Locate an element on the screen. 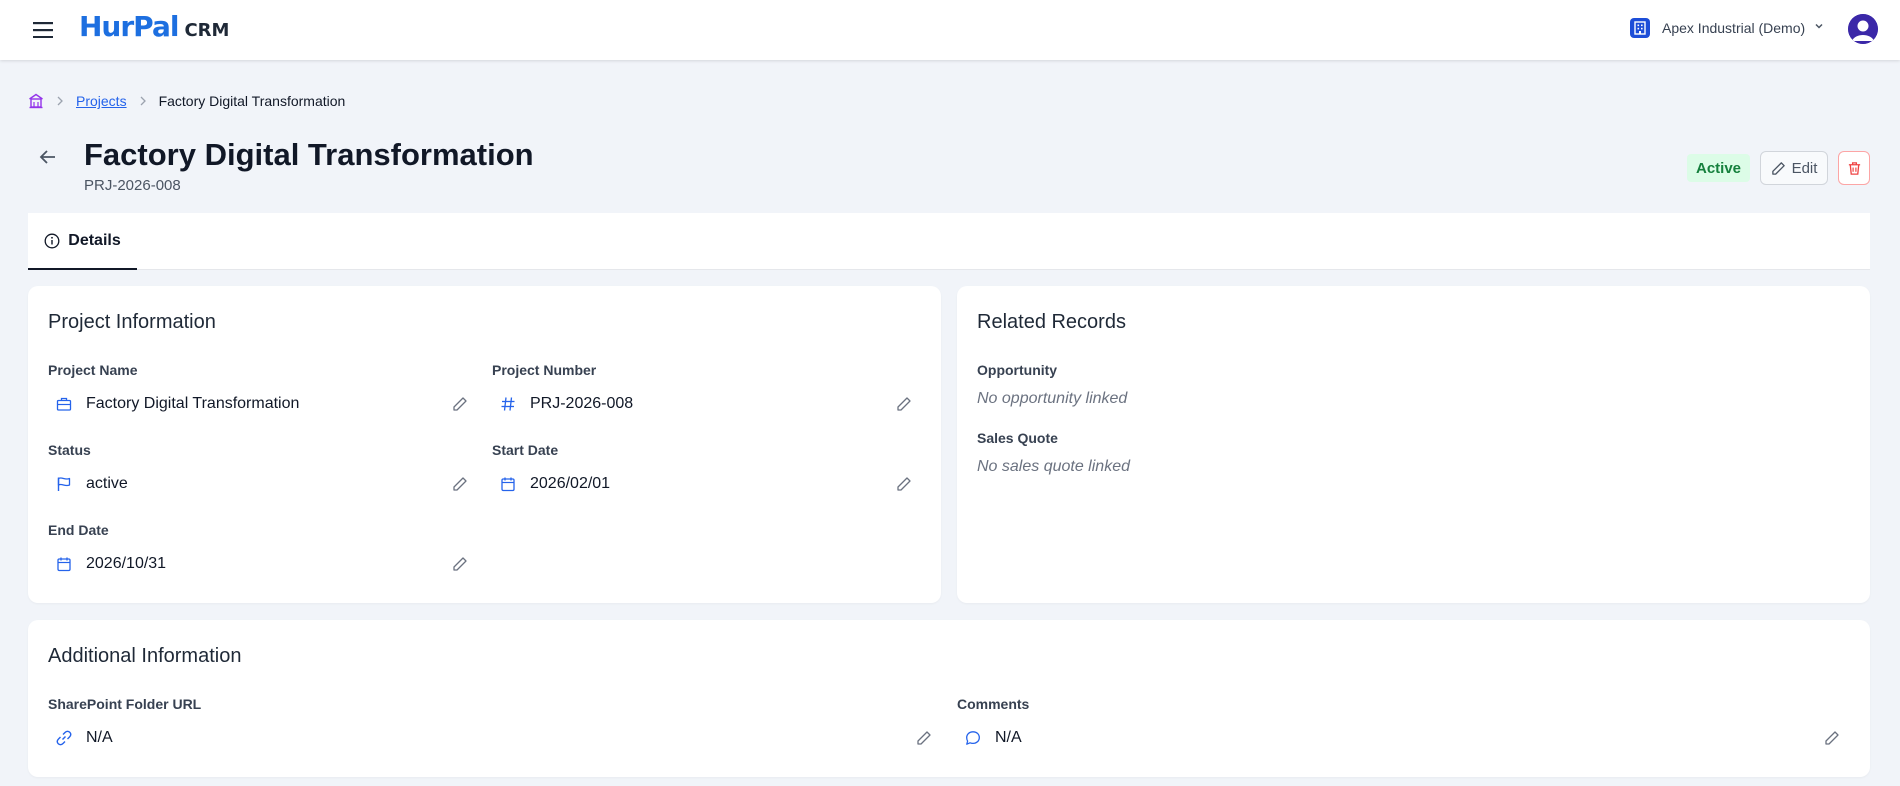 The image size is (1900, 786). edit-comments-pencil-icon is located at coordinates (1832, 738).